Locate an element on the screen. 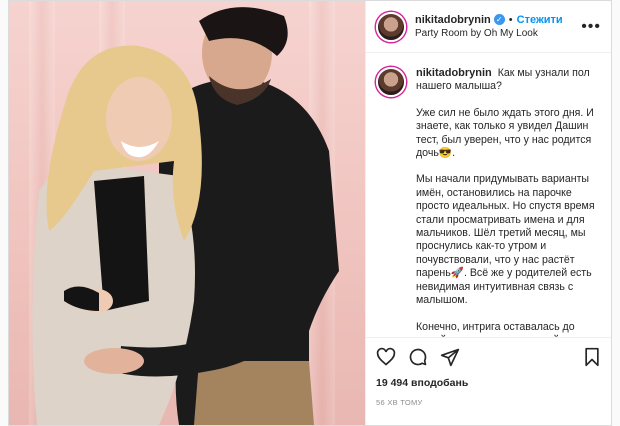 This screenshot has height=426, width=620. caption-avatar is located at coordinates (391, 82).